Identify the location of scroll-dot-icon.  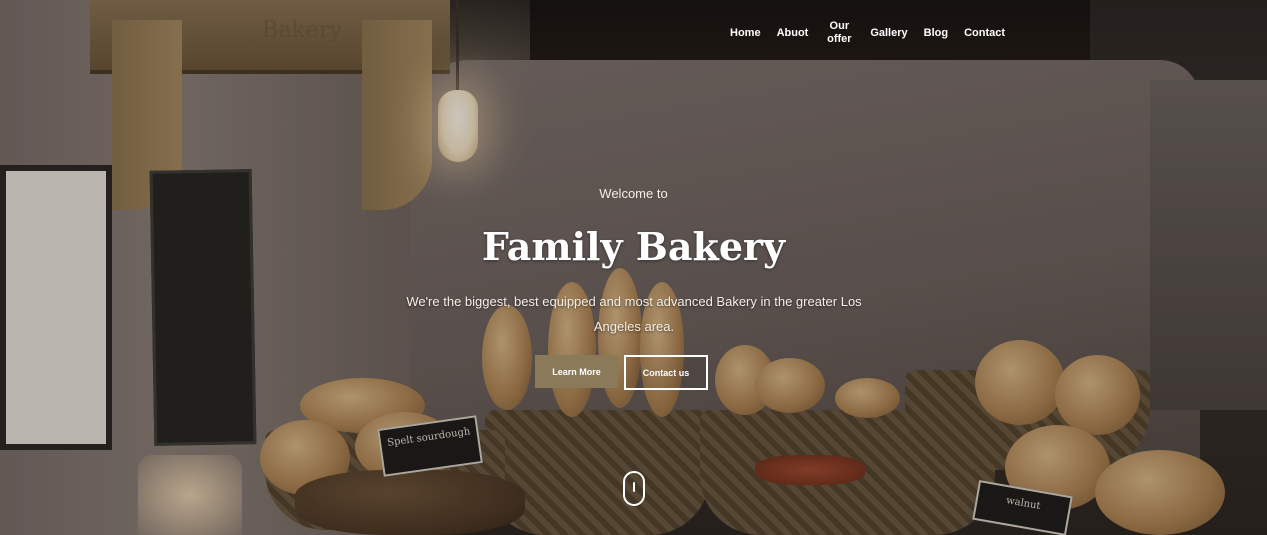
(634, 487).